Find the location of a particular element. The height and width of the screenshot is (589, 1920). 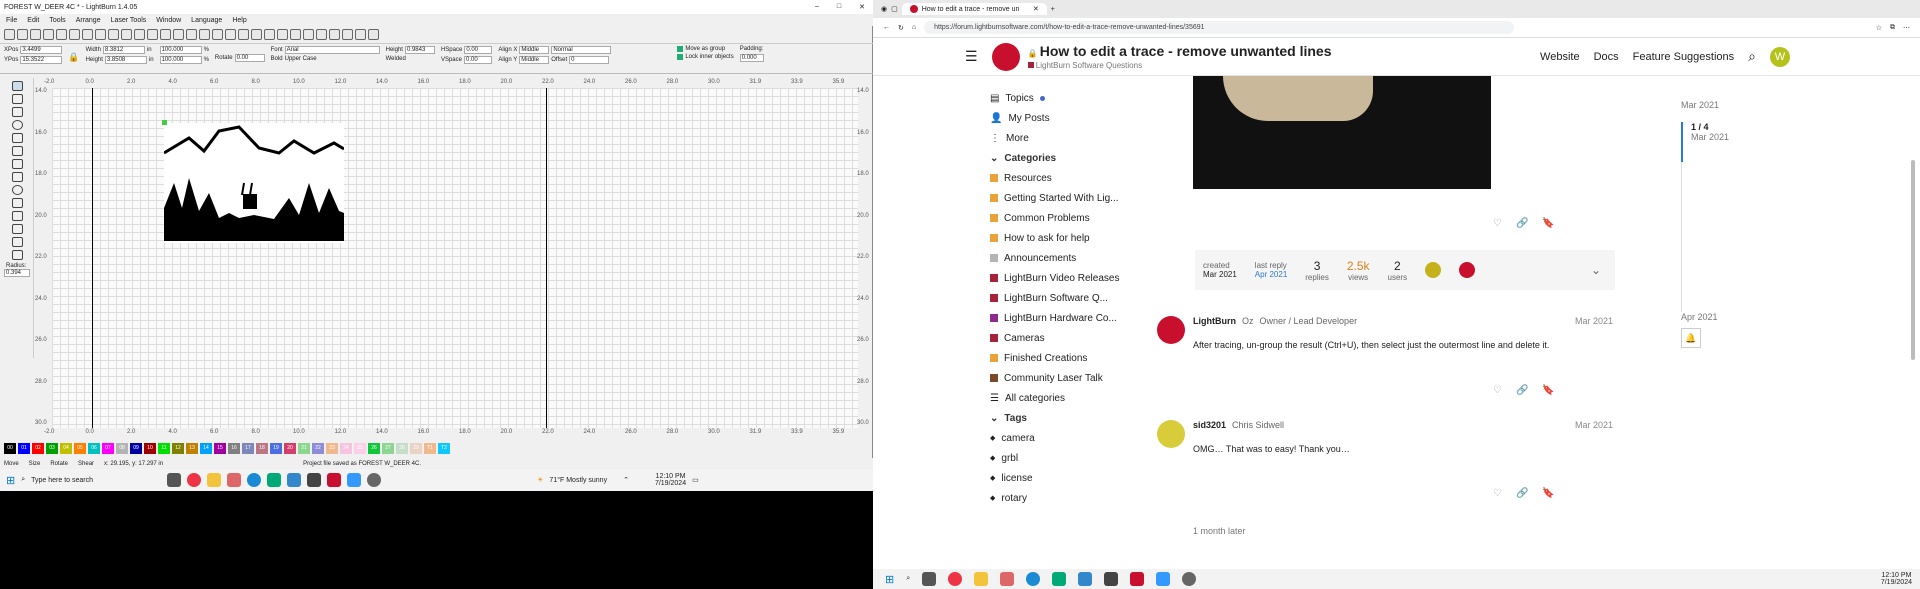

delete-icon is located at coordinates (126, 34).